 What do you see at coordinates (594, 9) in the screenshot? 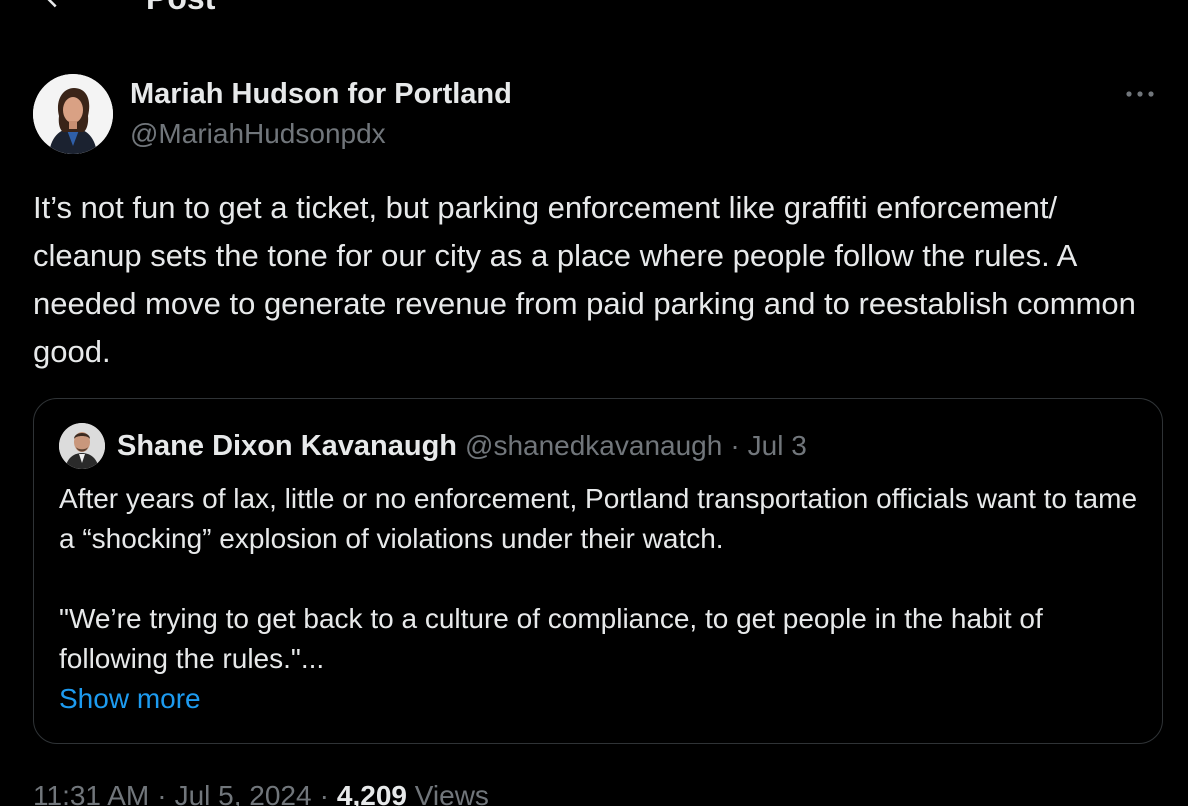
I see `top-header: Post` at bounding box center [594, 9].